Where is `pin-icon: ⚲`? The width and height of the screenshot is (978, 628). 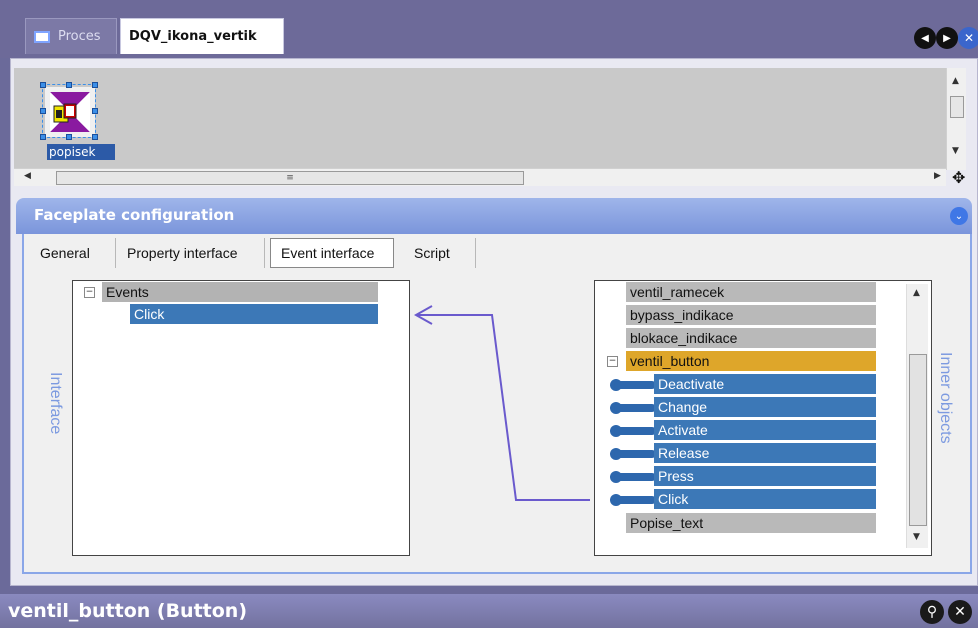
pin-icon: ⚲ is located at coordinates (932, 612).